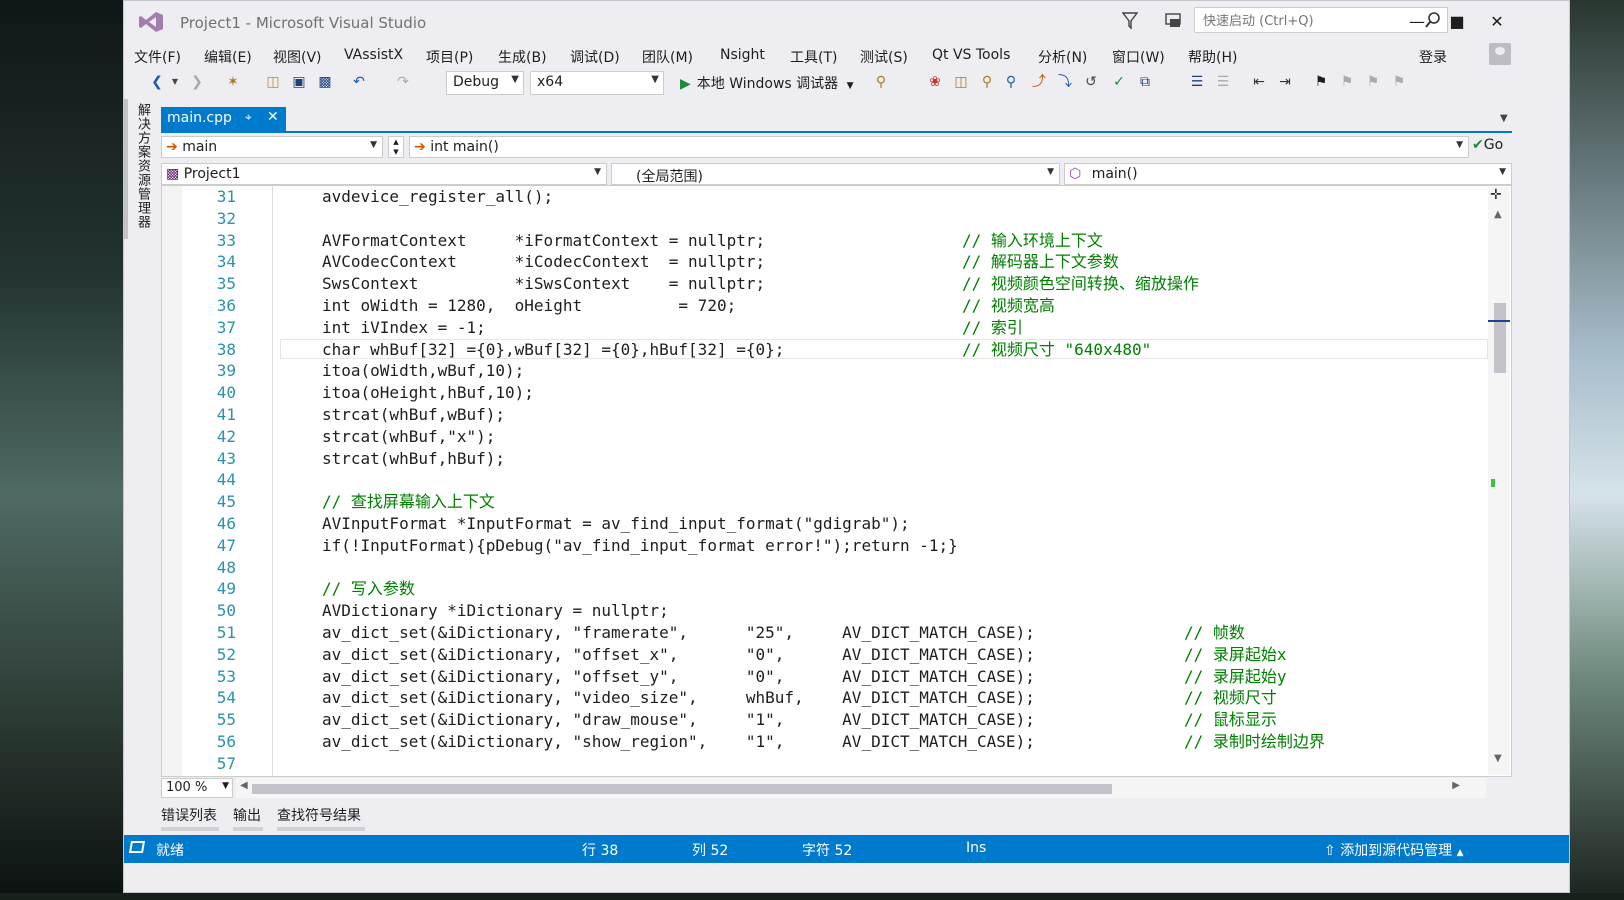 This screenshot has width=1624, height=900. Describe the element at coordinates (1119, 82) in the screenshot. I see `spell-check-icon: ✓` at that location.